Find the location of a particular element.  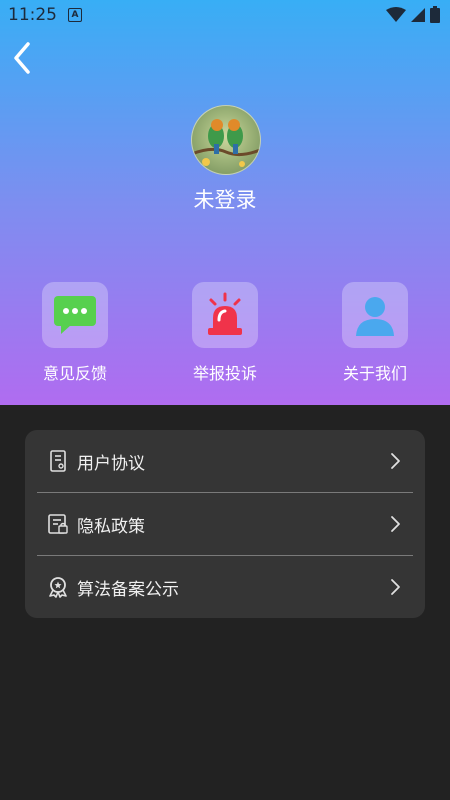

report-label: 举报投诉 is located at coordinates (224, 373).